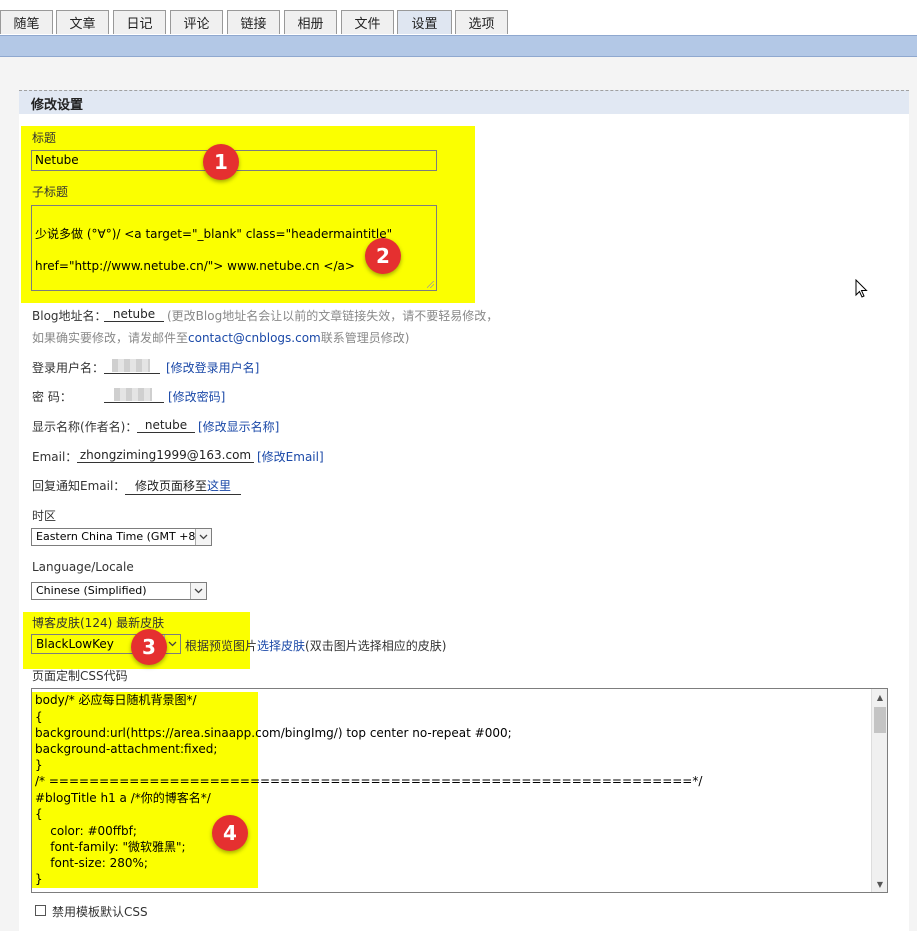 The height and width of the screenshot is (931, 917). Describe the element at coordinates (879, 697) in the screenshot. I see `scroll-up-icon: ▲` at that location.